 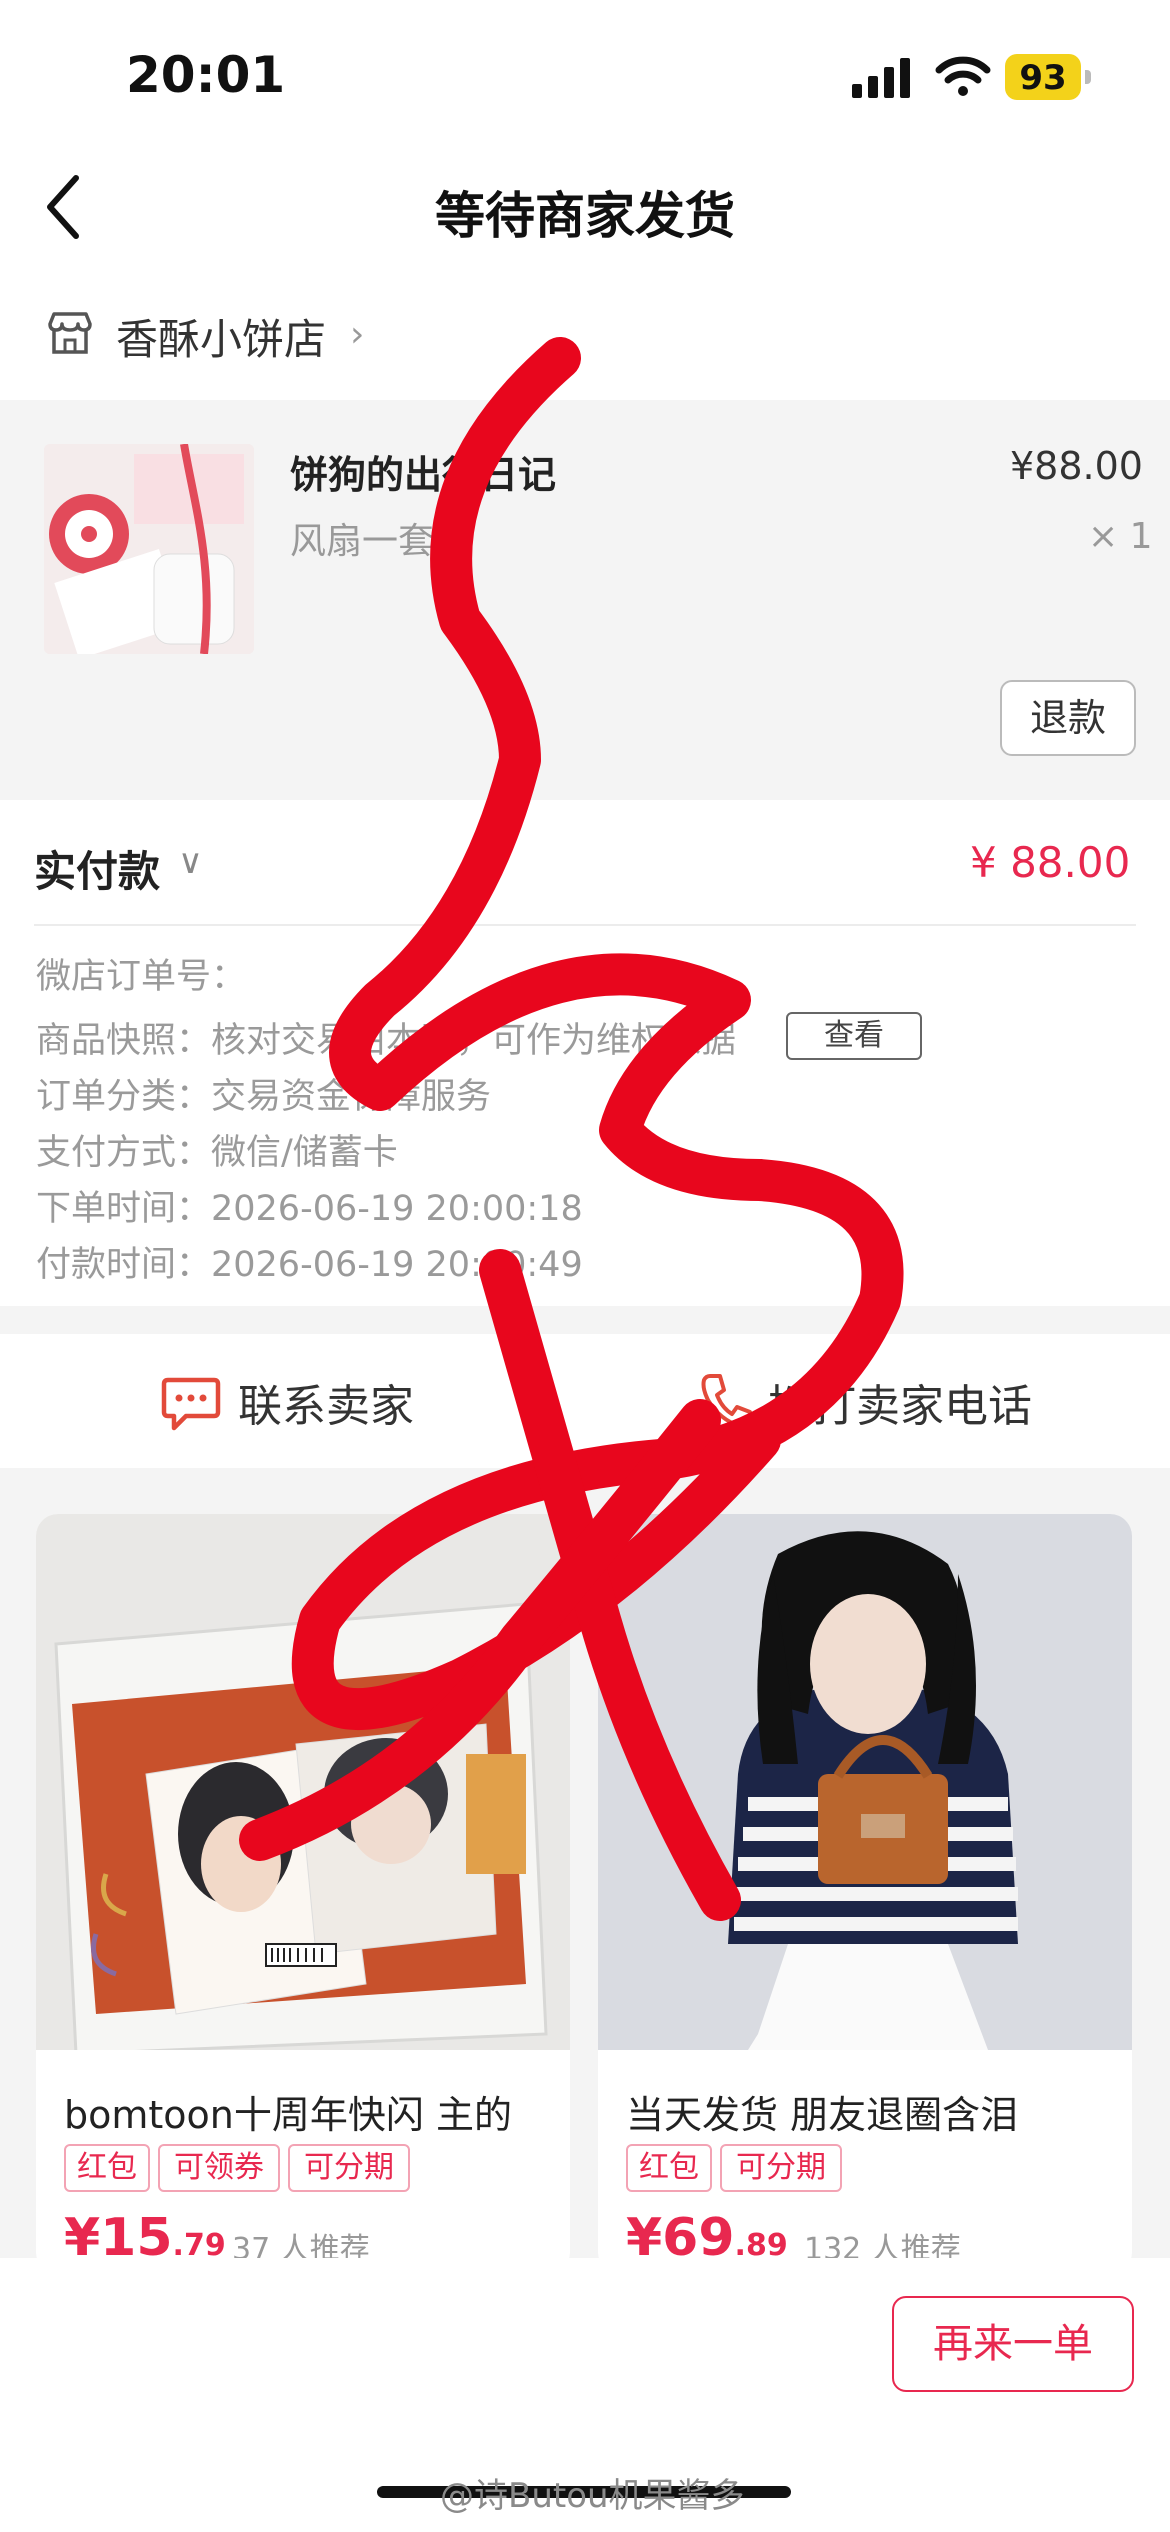 I want to click on call-seller-button: 拨打卖家电话, so click(x=900, y=1402).